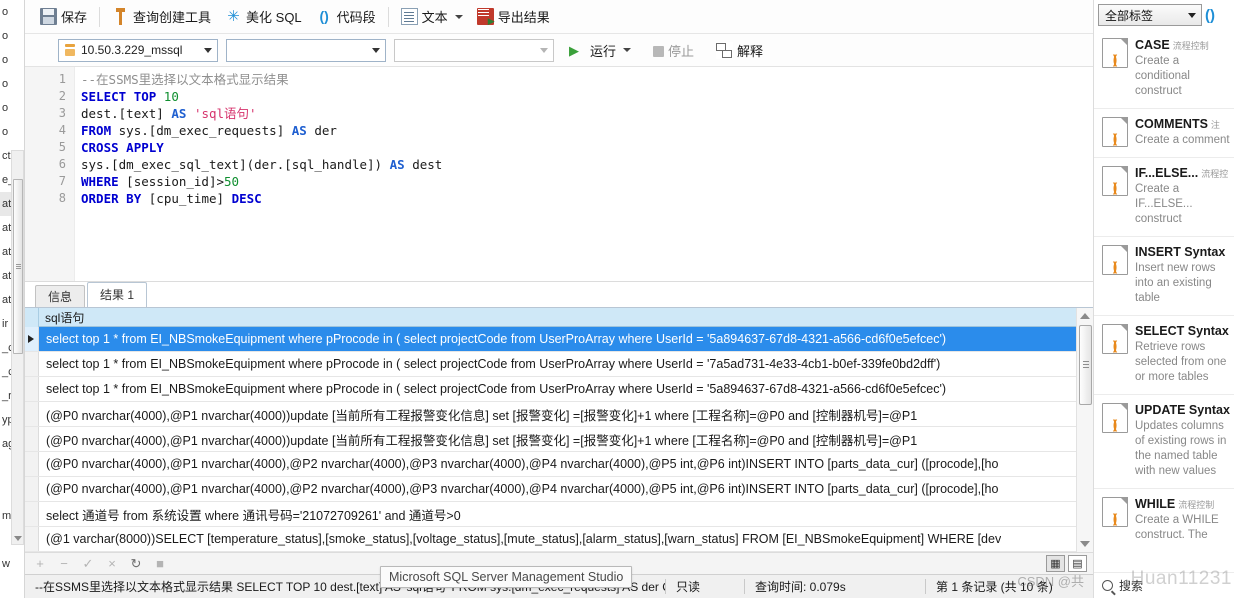 This screenshot has height=598, width=1234. What do you see at coordinates (1177, 124) in the screenshot?
I see `snippet-title: COMMENTS 注` at bounding box center [1177, 124].